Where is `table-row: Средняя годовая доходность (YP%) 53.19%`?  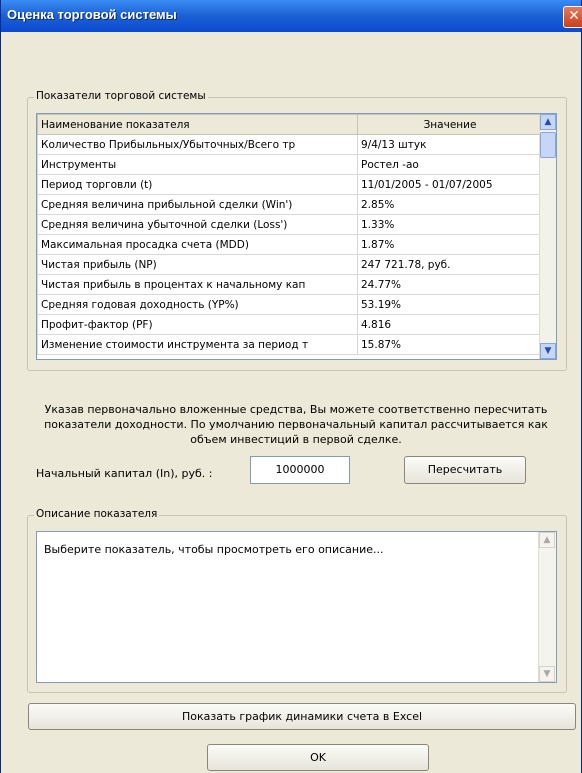
table-row: Средняя годовая доходность (YP%) 53.19% is located at coordinates (290, 304).